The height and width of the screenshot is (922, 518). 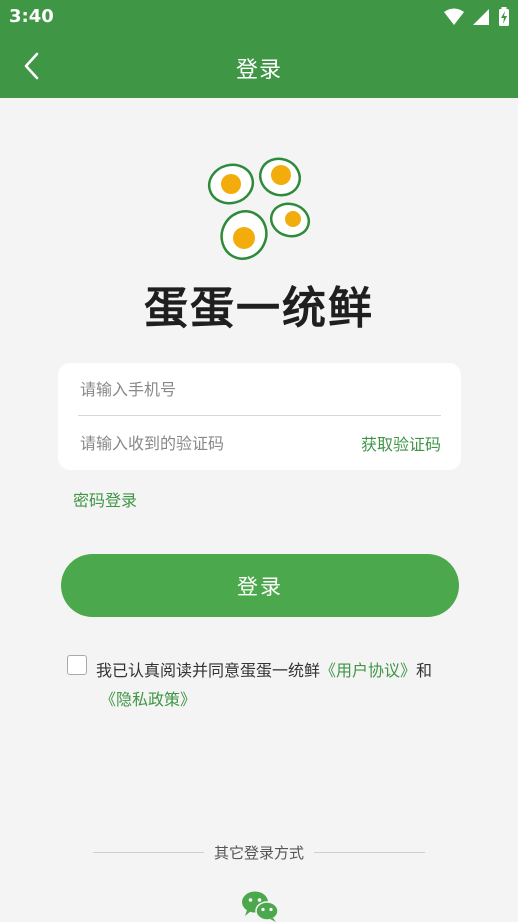 What do you see at coordinates (208, 670) in the screenshot?
I see `agreement-prefix: 我已认真阅读并同意蛋蛋一统鲜` at bounding box center [208, 670].